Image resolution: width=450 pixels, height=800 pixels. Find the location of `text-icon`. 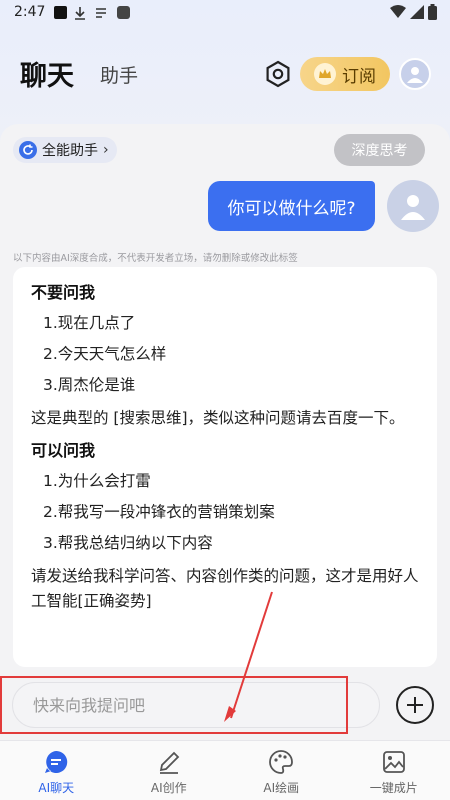

text-icon is located at coordinates (101, 13).